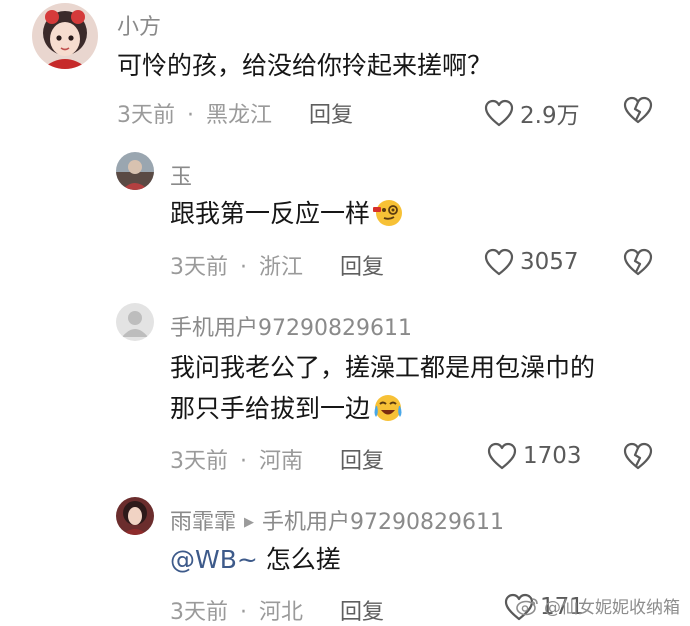 The image size is (690, 626). I want to click on comment-meta: 3天前 · 河北 回复, so click(277, 610).